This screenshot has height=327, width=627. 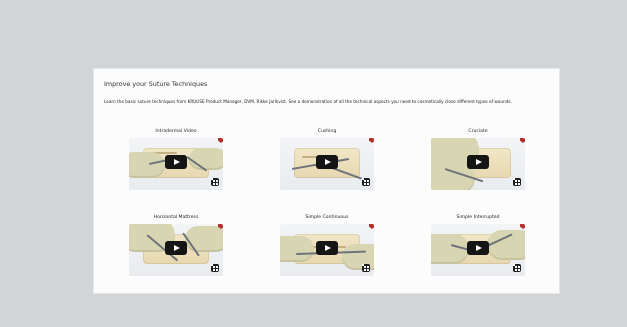 I want to click on video-title: Simple Continuous, so click(x=327, y=217).